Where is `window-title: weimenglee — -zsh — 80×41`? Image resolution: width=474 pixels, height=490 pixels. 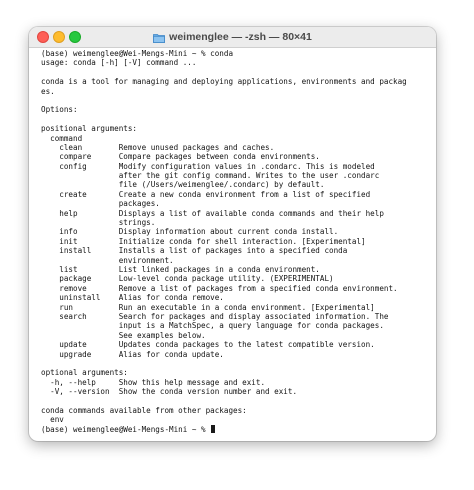 window-title: weimenglee — -zsh — 80×41 is located at coordinates (232, 37).